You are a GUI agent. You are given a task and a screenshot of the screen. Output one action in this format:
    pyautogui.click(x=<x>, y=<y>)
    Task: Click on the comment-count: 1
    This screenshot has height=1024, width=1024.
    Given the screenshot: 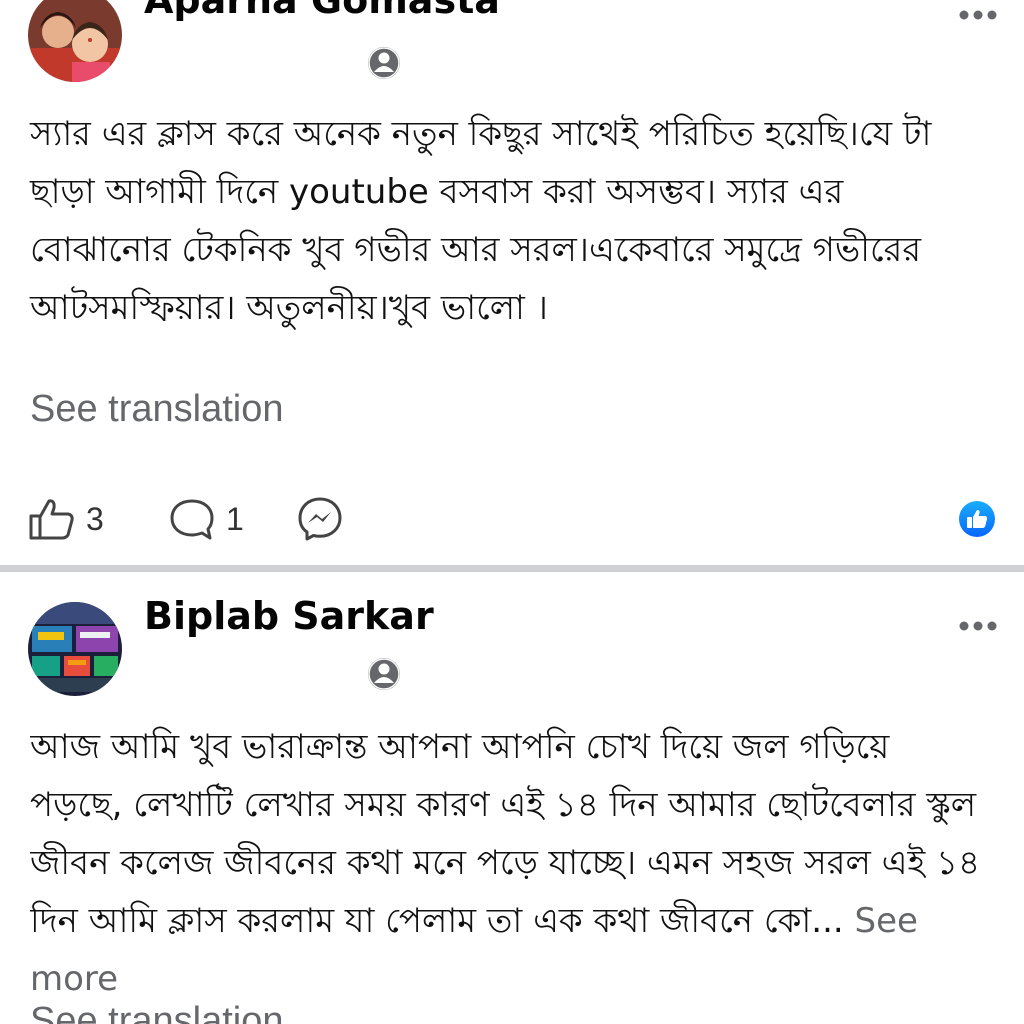 What is the action you would take?
    pyautogui.click(x=235, y=518)
    